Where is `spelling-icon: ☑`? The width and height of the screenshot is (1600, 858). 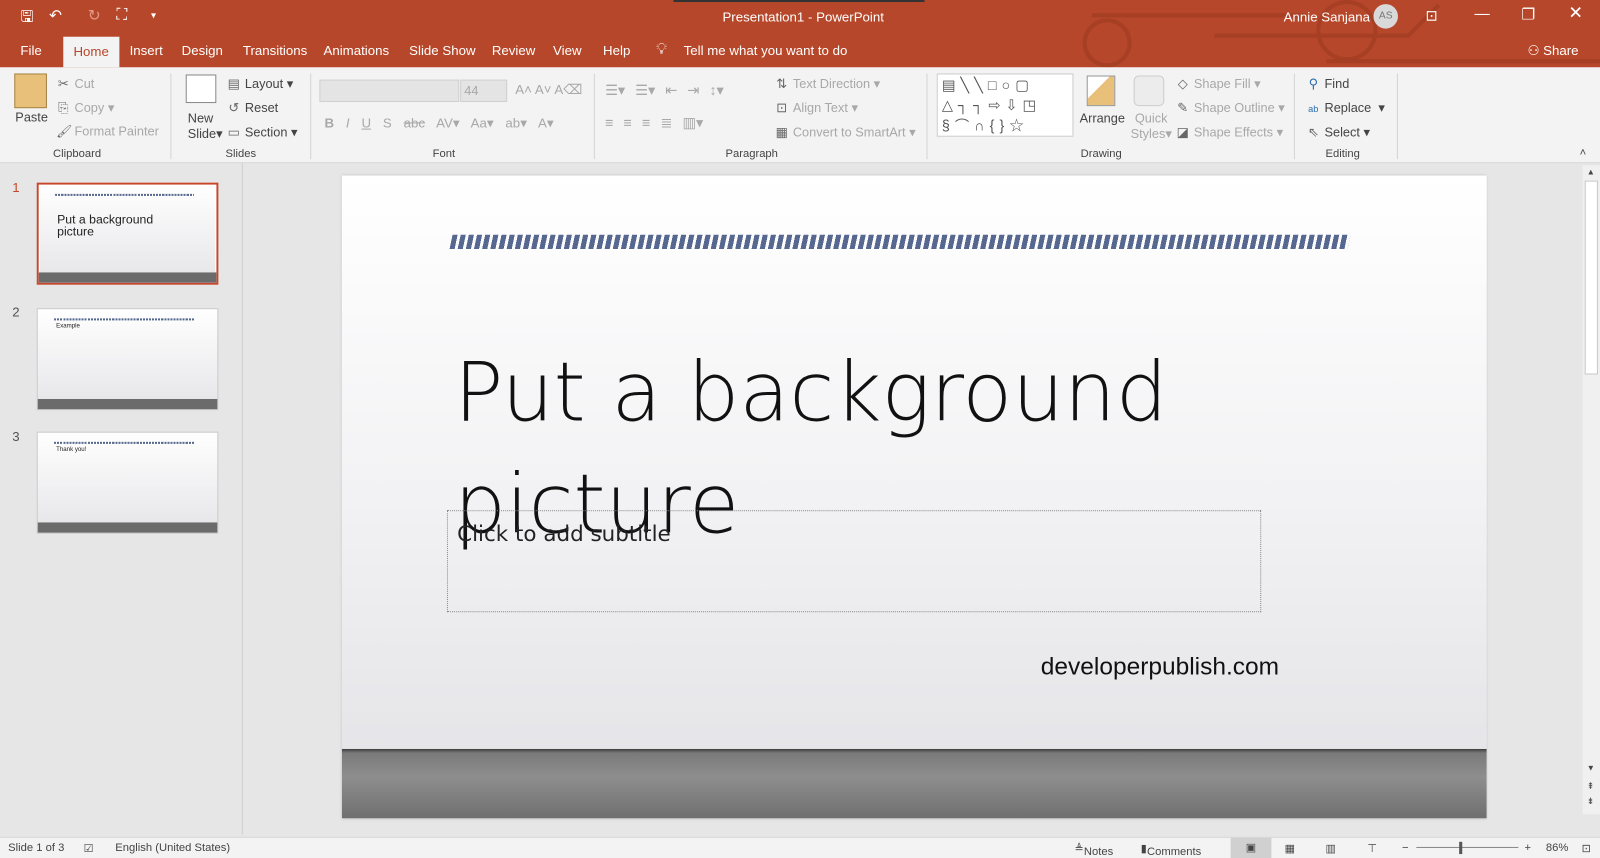
spelling-icon: ☑ is located at coordinates (89, 848).